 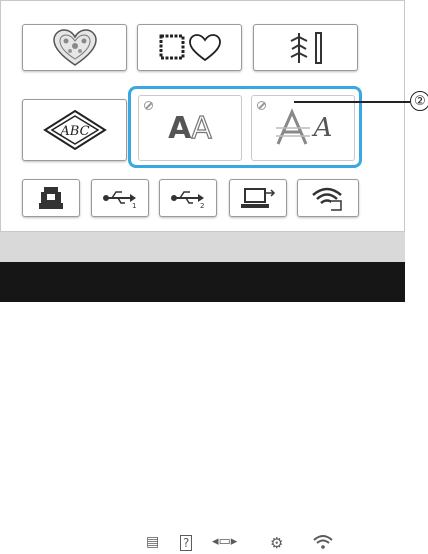 I want to click on connection-icon: ◂▭▸, so click(x=225, y=541).